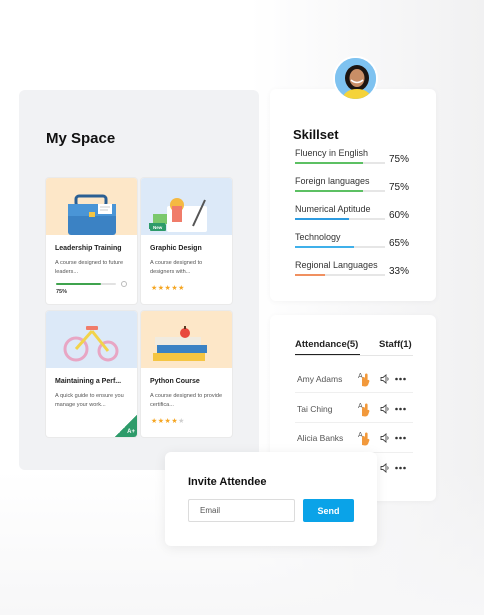  I want to click on progress-status-icon, so click(124, 284).